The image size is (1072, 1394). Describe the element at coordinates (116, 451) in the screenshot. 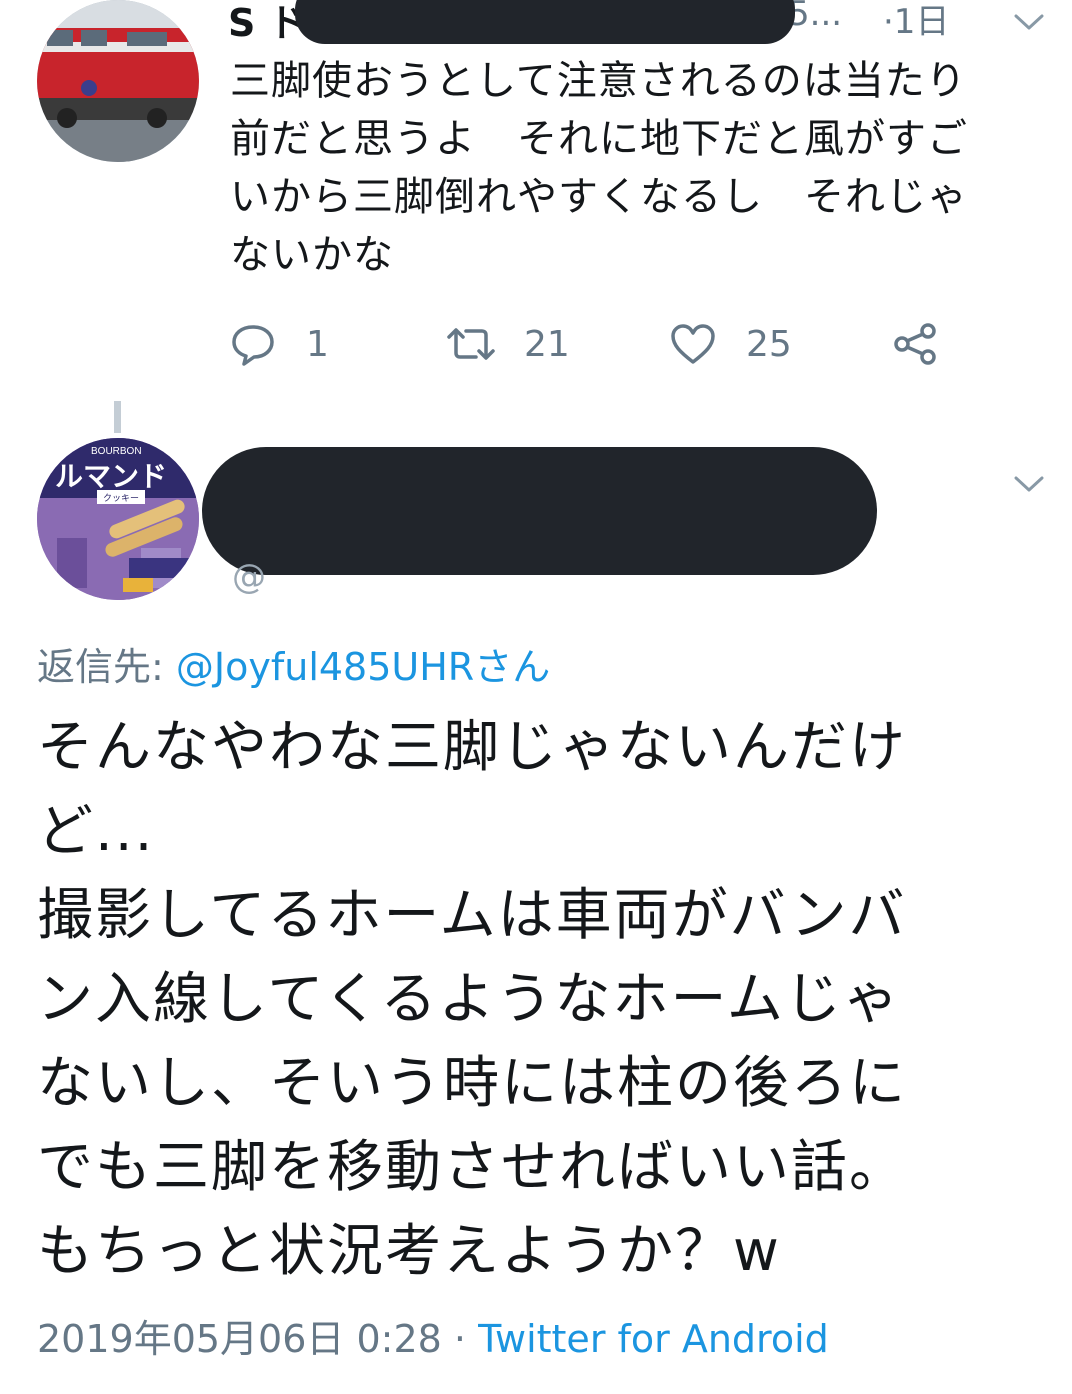

I see `avatar-brand-text: BOURBON` at that location.